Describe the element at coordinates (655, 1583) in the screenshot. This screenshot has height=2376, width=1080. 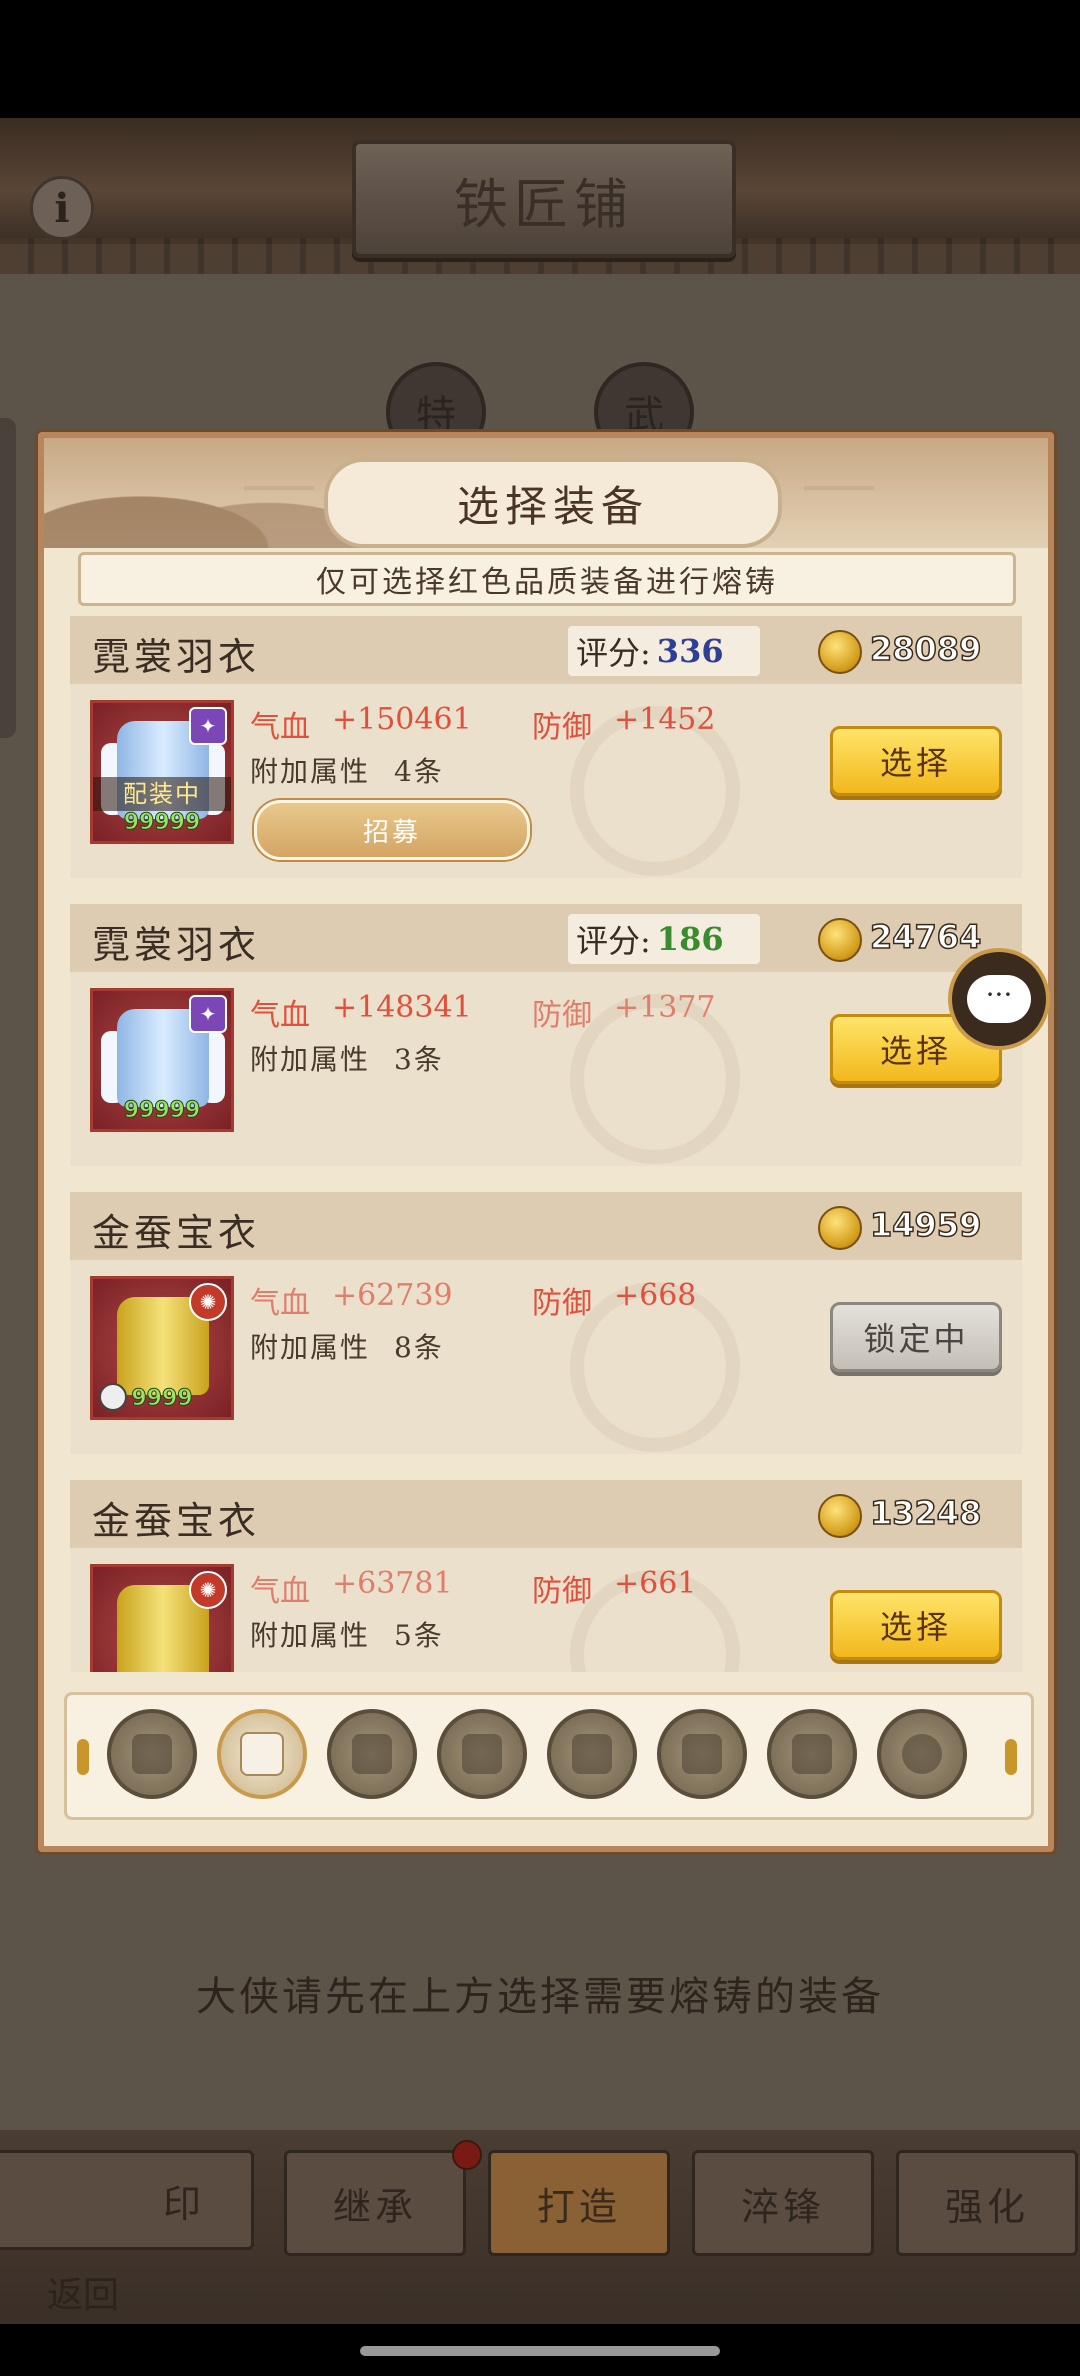
I see `defense-value: +661` at that location.